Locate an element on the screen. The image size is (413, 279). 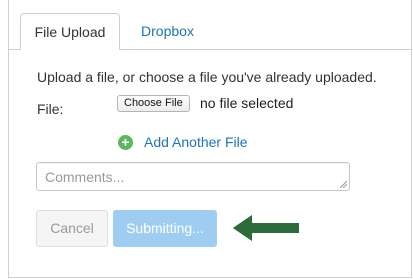
file-label: File: is located at coordinates (50, 109).